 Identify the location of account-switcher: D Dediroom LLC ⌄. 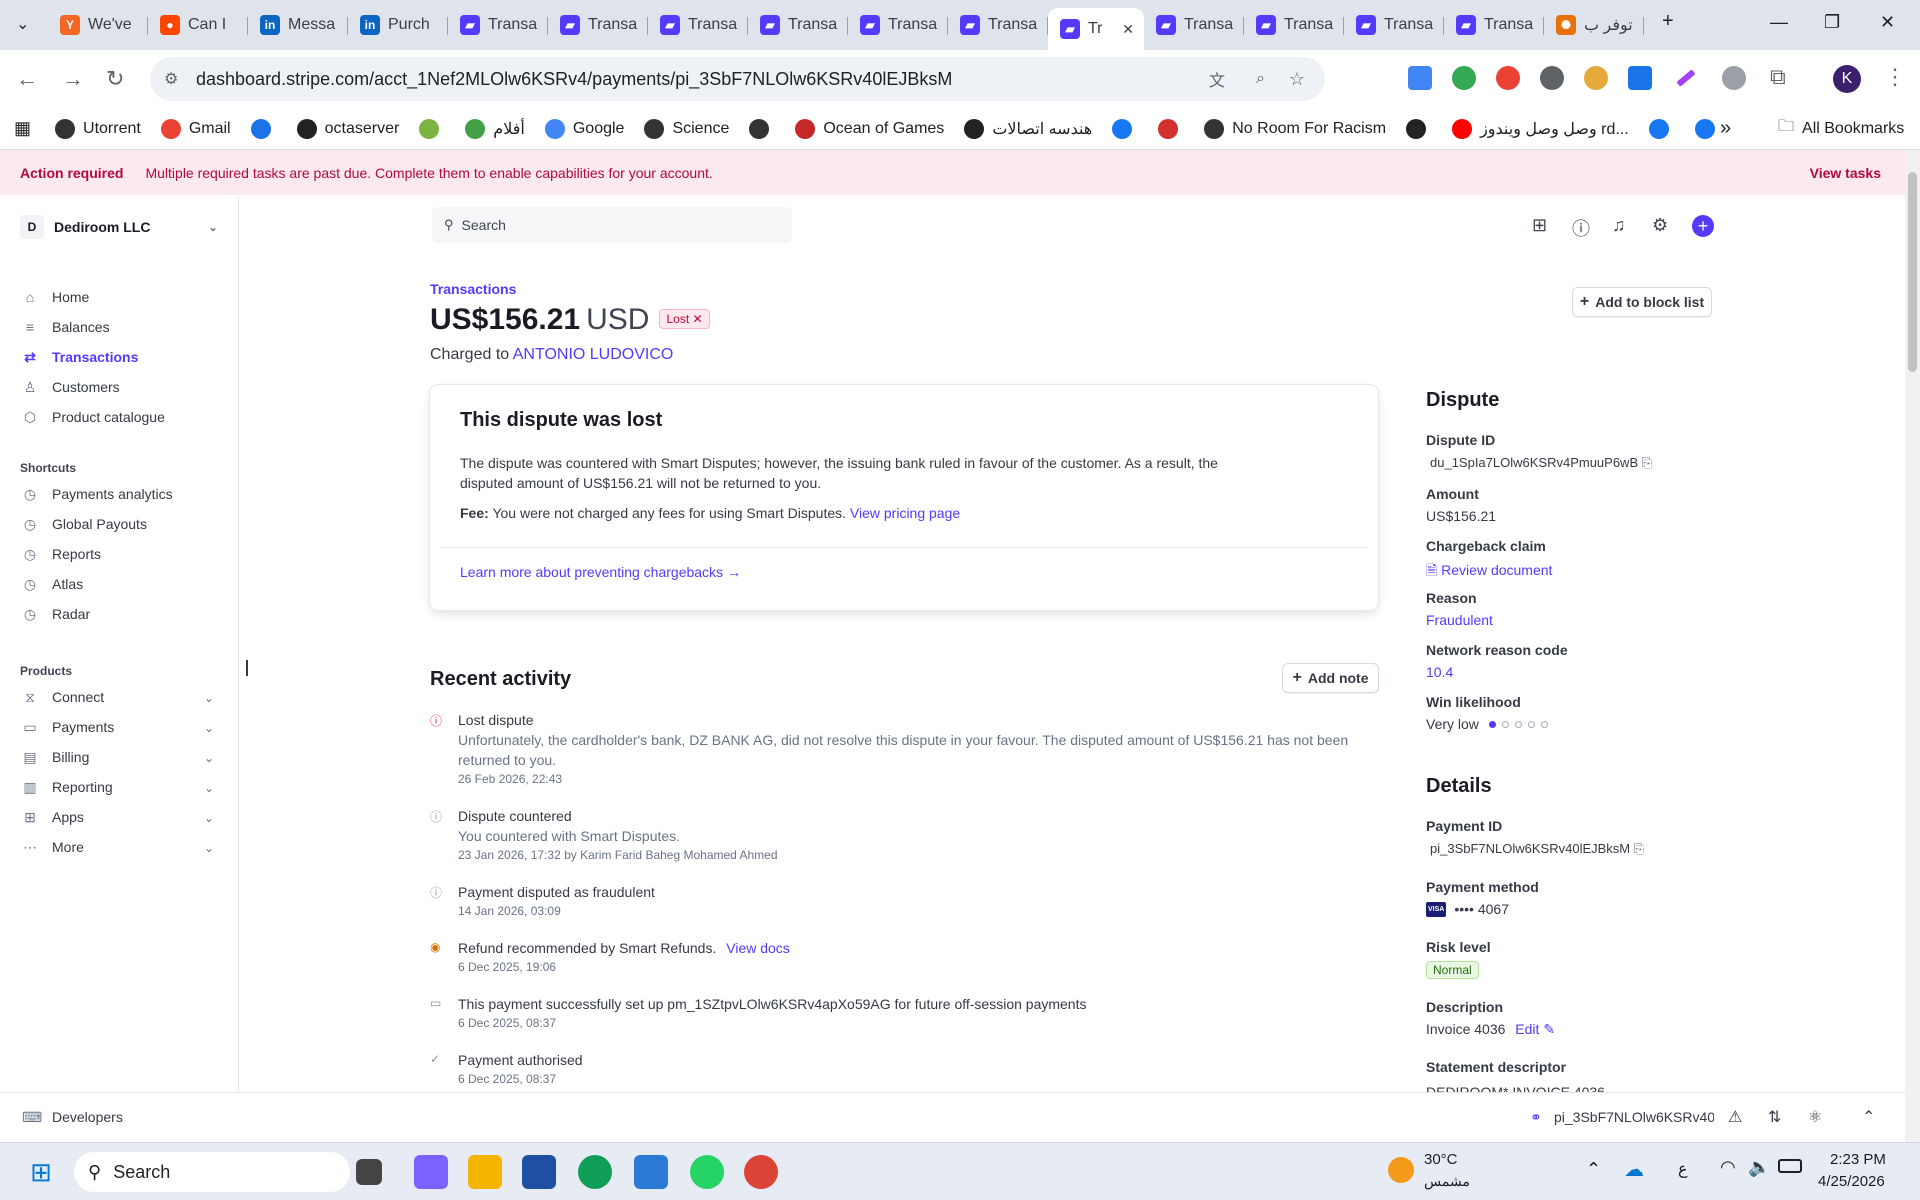
(119, 227).